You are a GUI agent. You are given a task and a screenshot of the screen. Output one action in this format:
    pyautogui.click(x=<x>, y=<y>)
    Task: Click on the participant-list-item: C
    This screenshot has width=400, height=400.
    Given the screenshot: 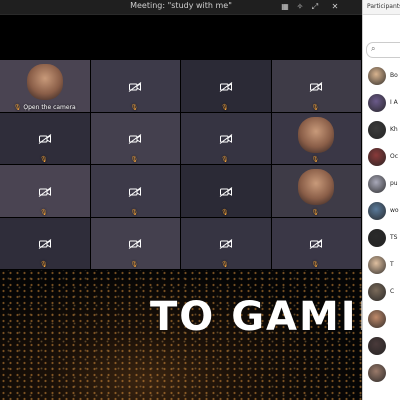 What is the action you would take?
    pyautogui.click(x=381, y=293)
    